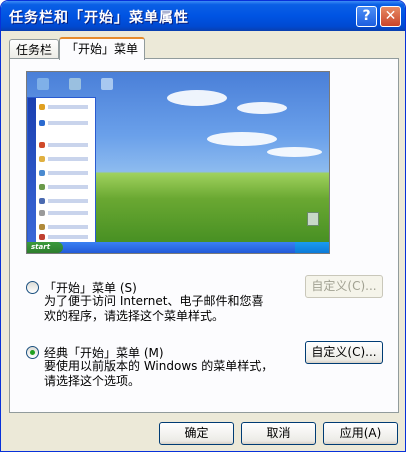 This screenshot has width=406, height=452. Describe the element at coordinates (278, 433) in the screenshot. I see `cancel-button: 取消` at that location.